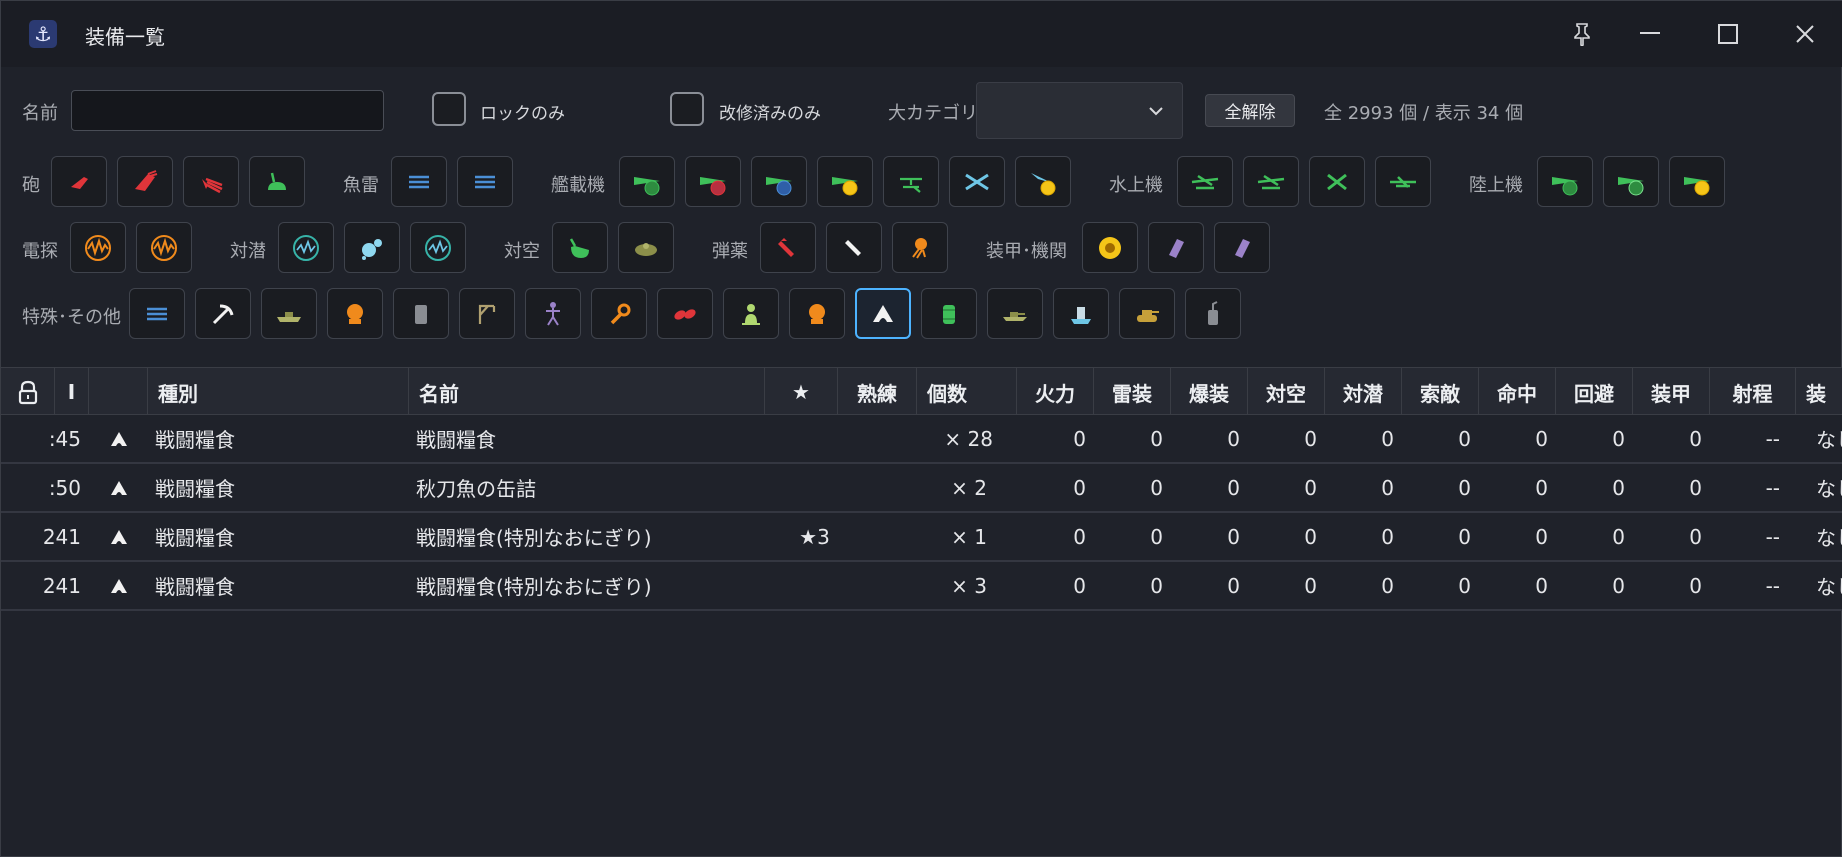 Image resolution: width=1842 pixels, height=857 pixels. I want to click on filter-depth-charge-button, so click(372, 247).